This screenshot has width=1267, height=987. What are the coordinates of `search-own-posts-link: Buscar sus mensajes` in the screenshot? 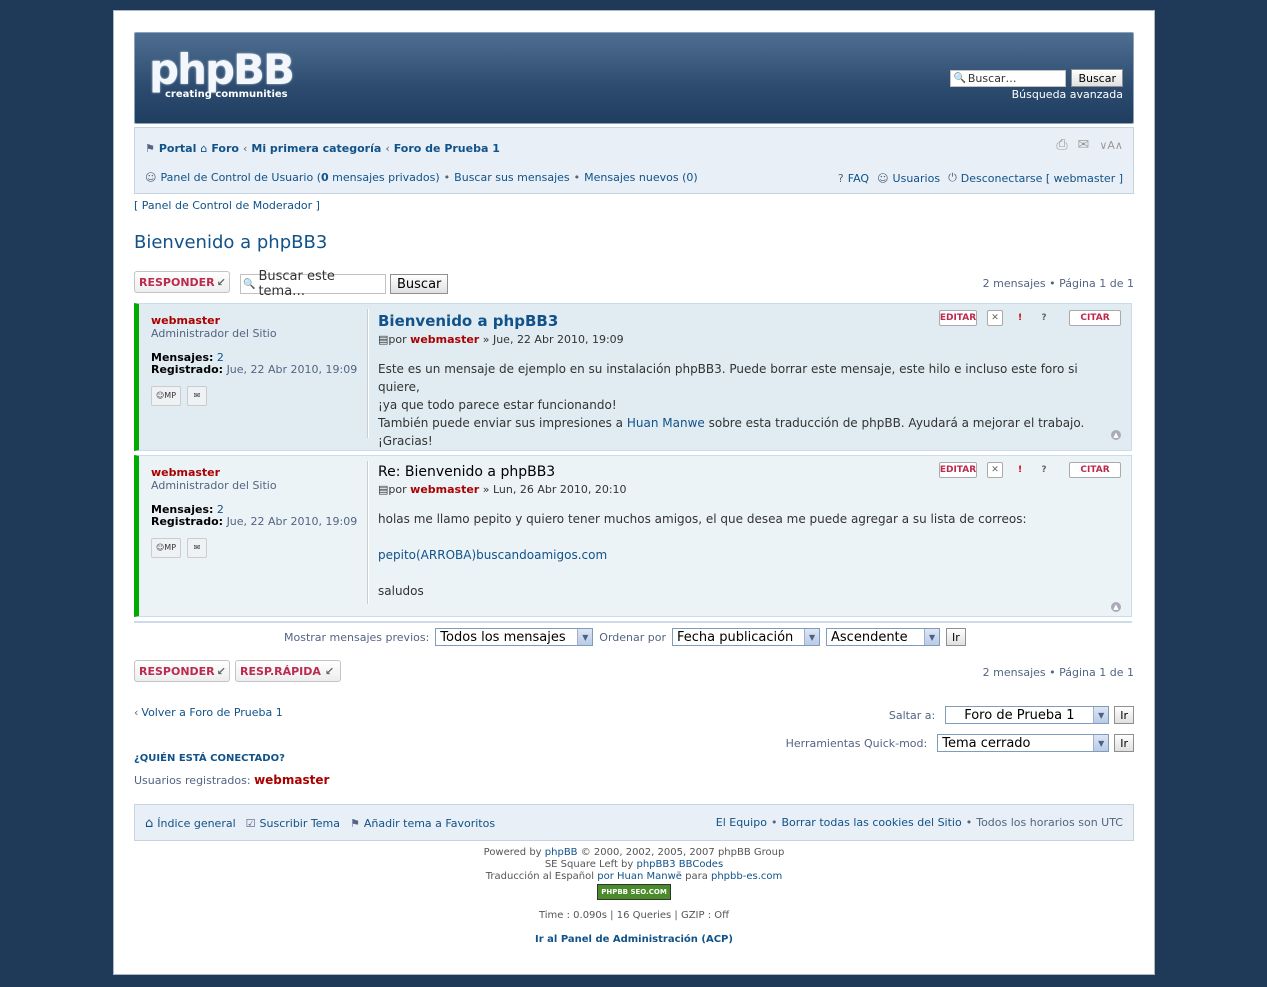 It's located at (511, 177).